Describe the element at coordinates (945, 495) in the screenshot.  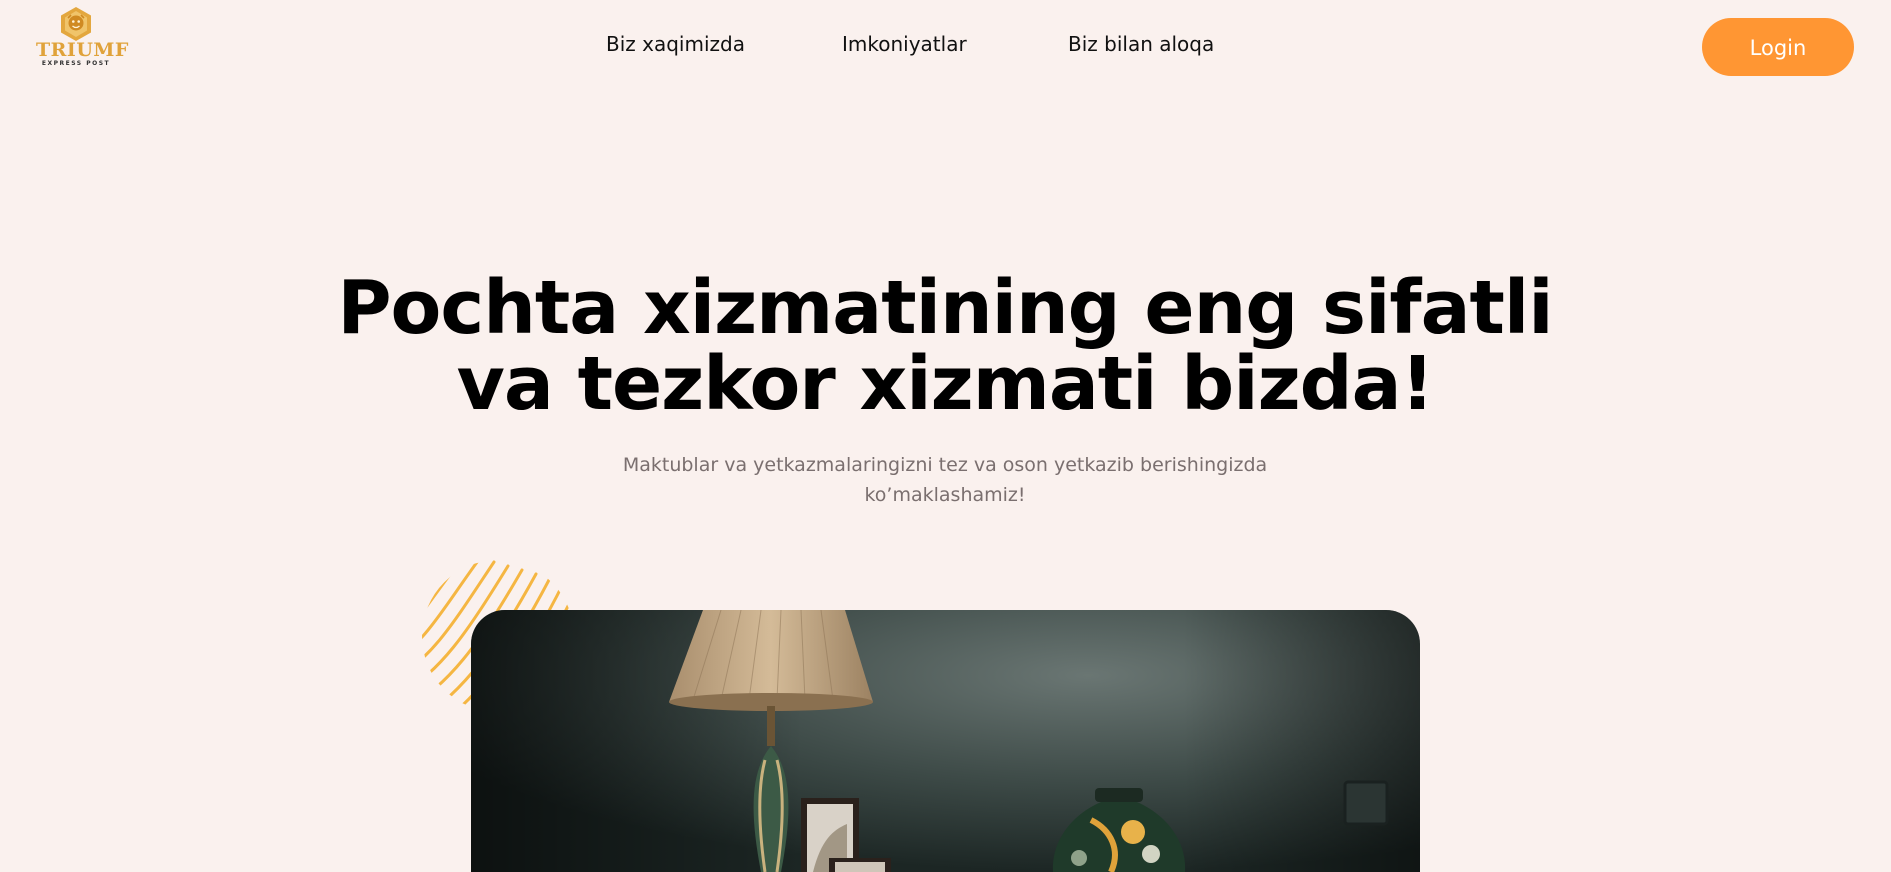
I see `hero-subtitle-line-2: ko’maklashamiz!` at that location.